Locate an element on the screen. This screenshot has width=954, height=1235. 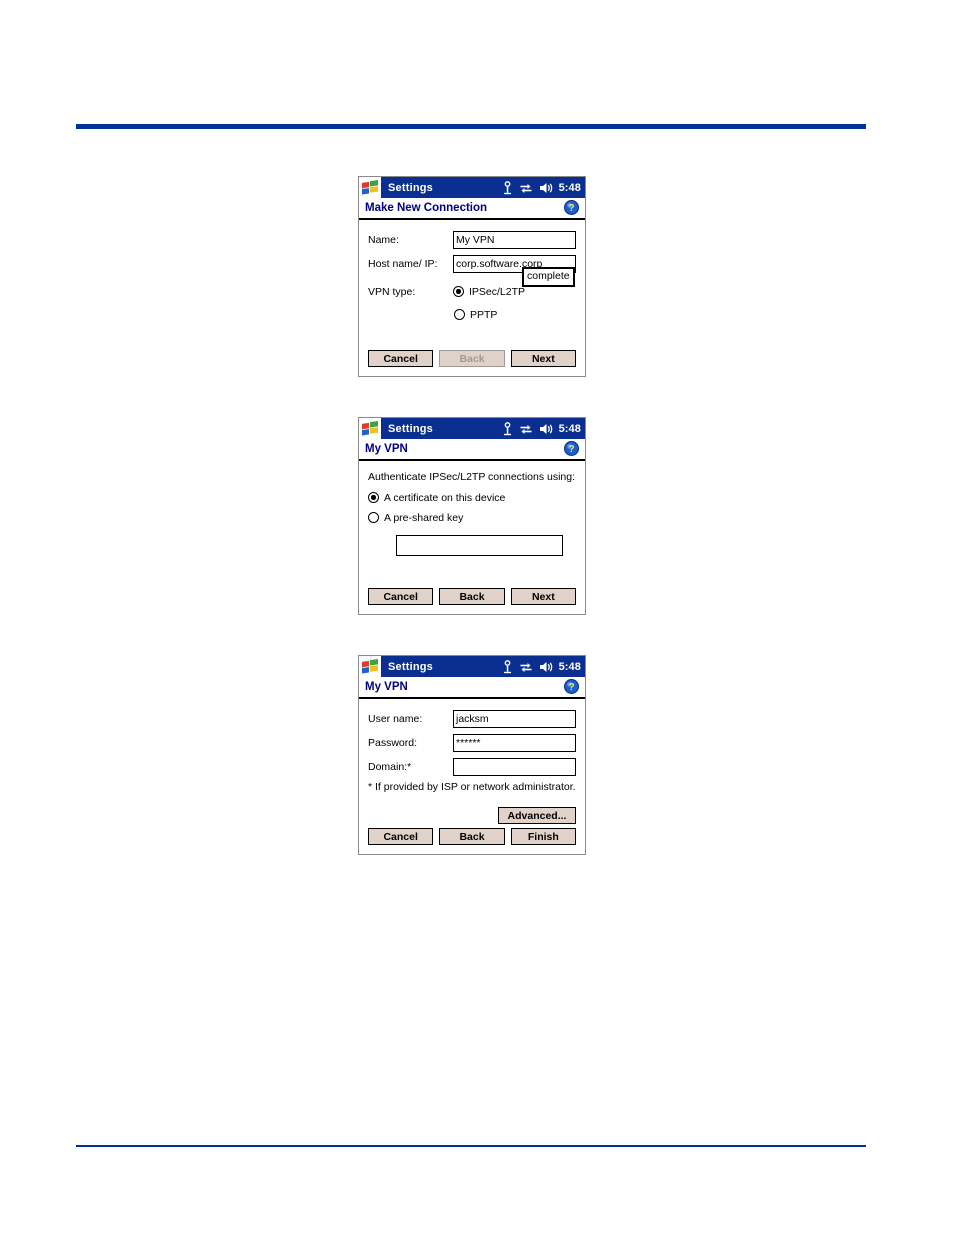
finish-button: Finish is located at coordinates (543, 836).